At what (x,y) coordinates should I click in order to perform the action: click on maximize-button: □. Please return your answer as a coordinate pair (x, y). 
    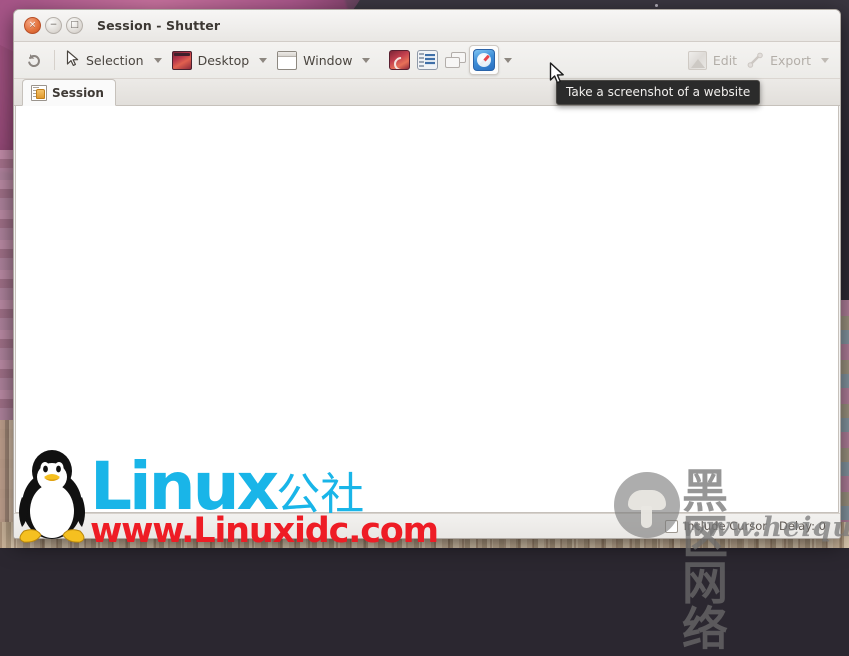
    Looking at the image, I should click on (74, 25).